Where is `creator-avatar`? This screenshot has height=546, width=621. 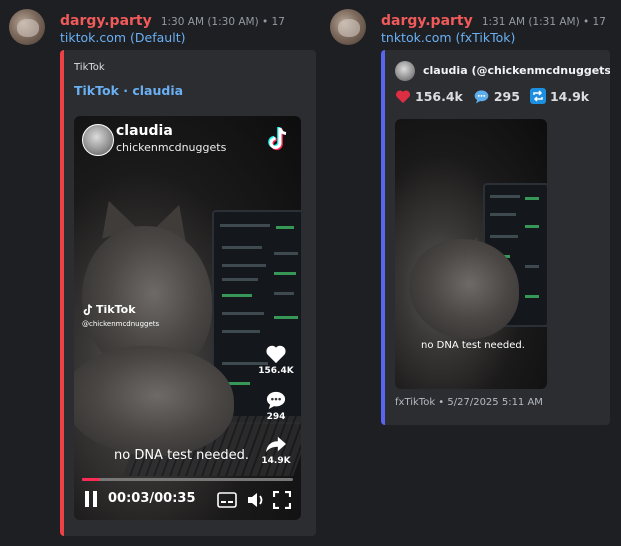
creator-avatar is located at coordinates (98, 140).